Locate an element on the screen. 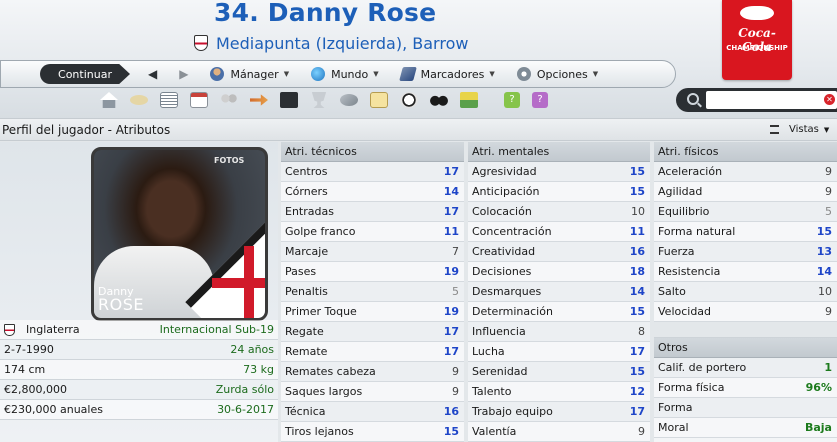 The width and height of the screenshot is (837, 442). attribute-row: Saques largos 9 is located at coordinates (372, 392).